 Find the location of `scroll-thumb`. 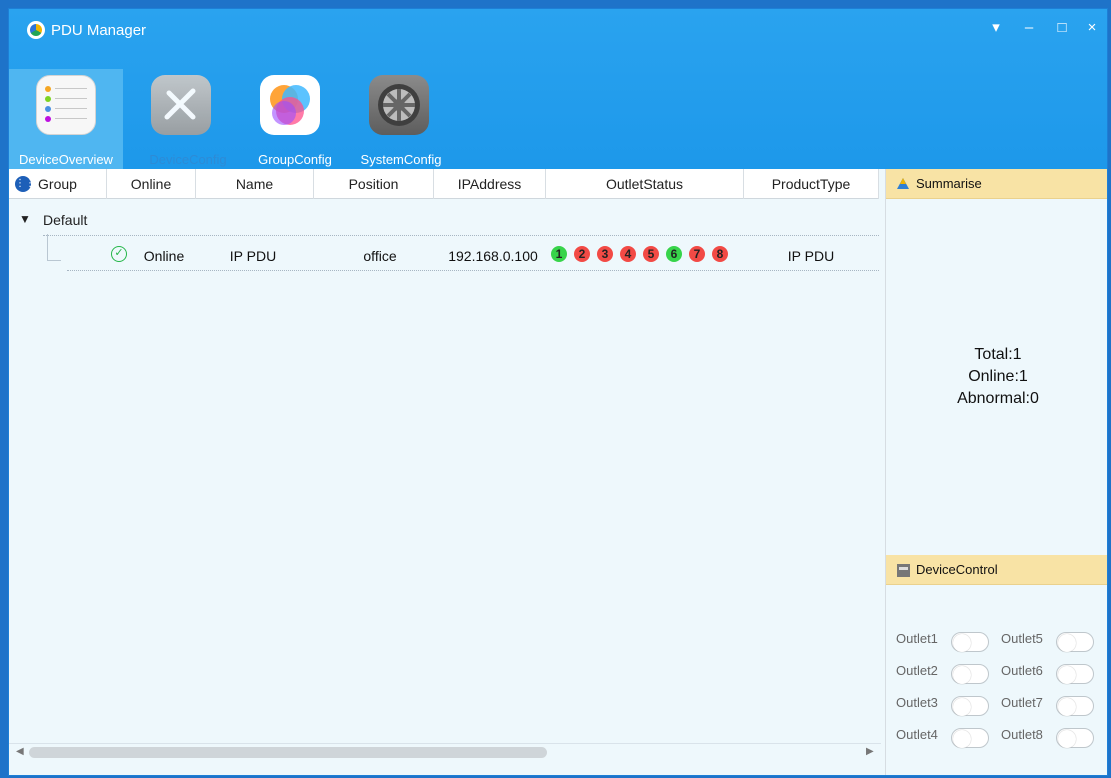

scroll-thumb is located at coordinates (288, 752).